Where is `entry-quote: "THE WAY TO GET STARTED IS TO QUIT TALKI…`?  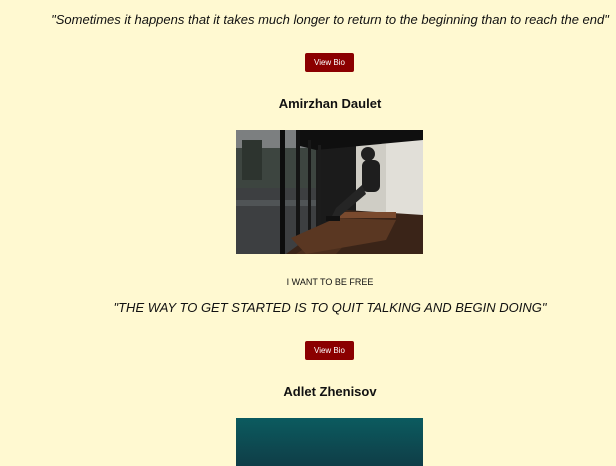 entry-quote: "THE WAY TO GET STARTED IS TO QUIT TALKI… is located at coordinates (330, 307).